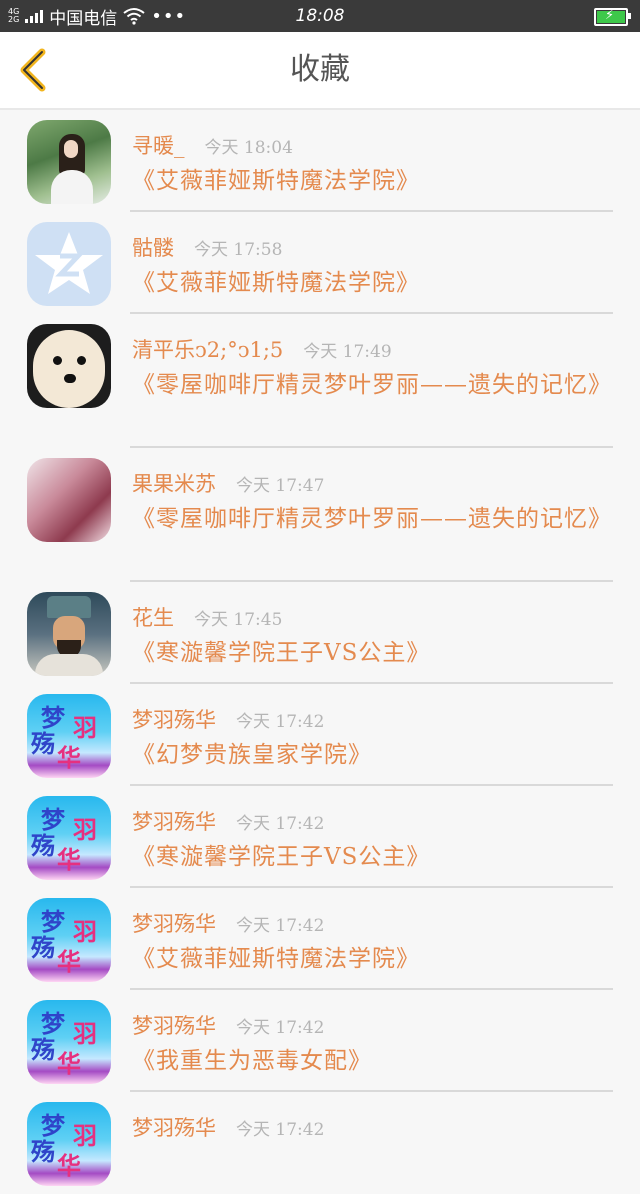  Describe the element at coordinates (320, 1041) in the screenshot. I see `list-item: 梦羽 殇华 梦羽殇华 今天 17:42 《我重生为恶毒女配》` at that location.